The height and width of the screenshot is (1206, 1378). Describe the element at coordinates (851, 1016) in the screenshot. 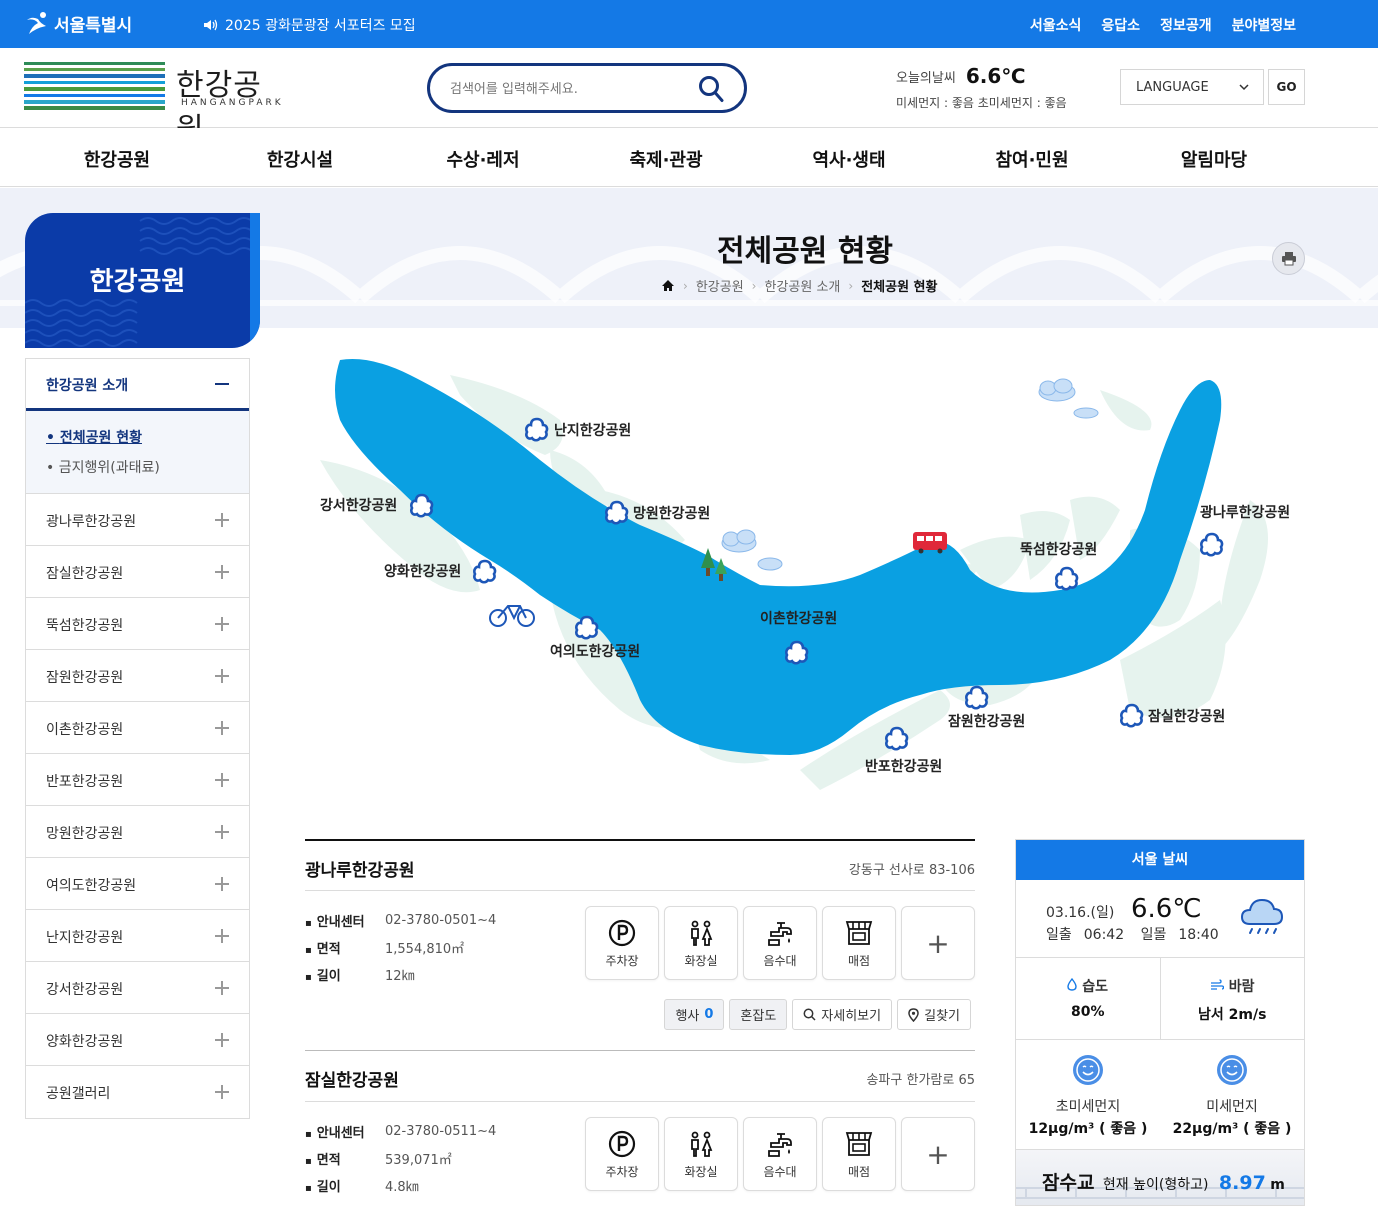

I see `detail-label: 자세히보기` at that location.